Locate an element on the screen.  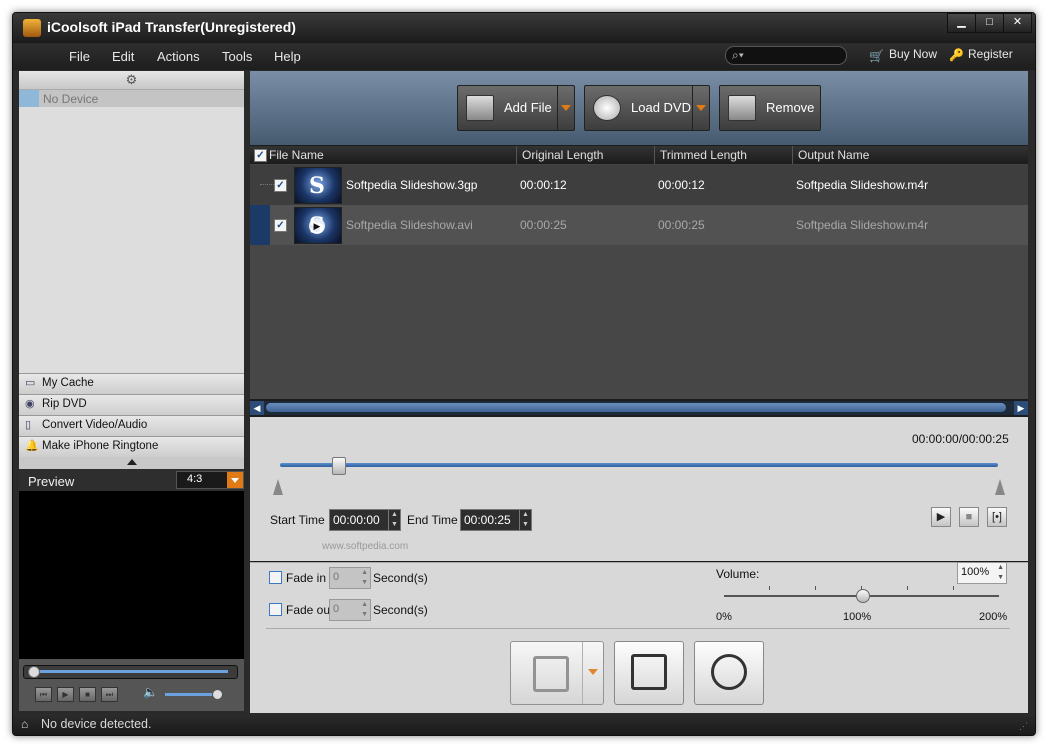
volume-slider-knob is located at coordinates (863, 596).